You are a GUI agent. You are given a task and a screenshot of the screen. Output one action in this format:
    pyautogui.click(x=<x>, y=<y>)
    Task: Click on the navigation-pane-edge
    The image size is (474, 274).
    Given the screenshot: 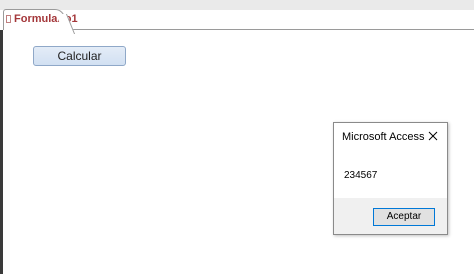 What is the action you would take?
    pyautogui.click(x=1, y=152)
    